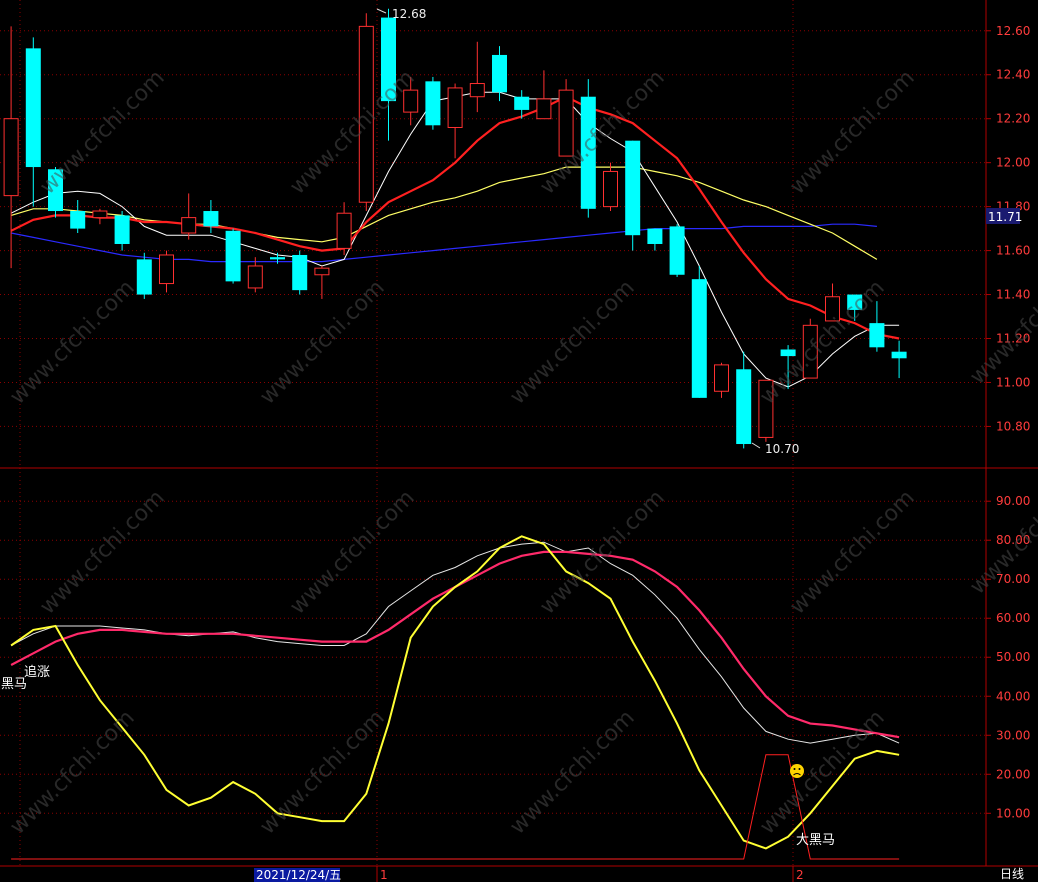 The width and height of the screenshot is (1038, 882). I want to click on min-price-label: 10.70, so click(782, 449).